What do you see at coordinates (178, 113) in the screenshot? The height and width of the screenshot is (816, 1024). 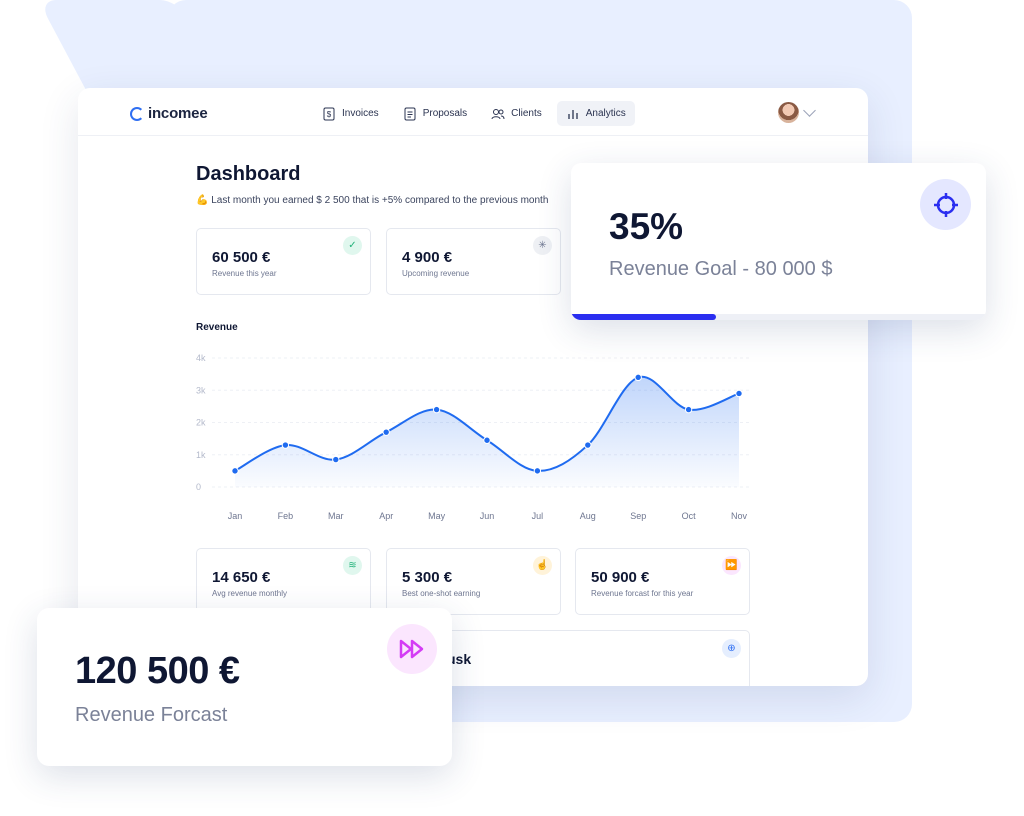 I see `brand-name: incomee` at bounding box center [178, 113].